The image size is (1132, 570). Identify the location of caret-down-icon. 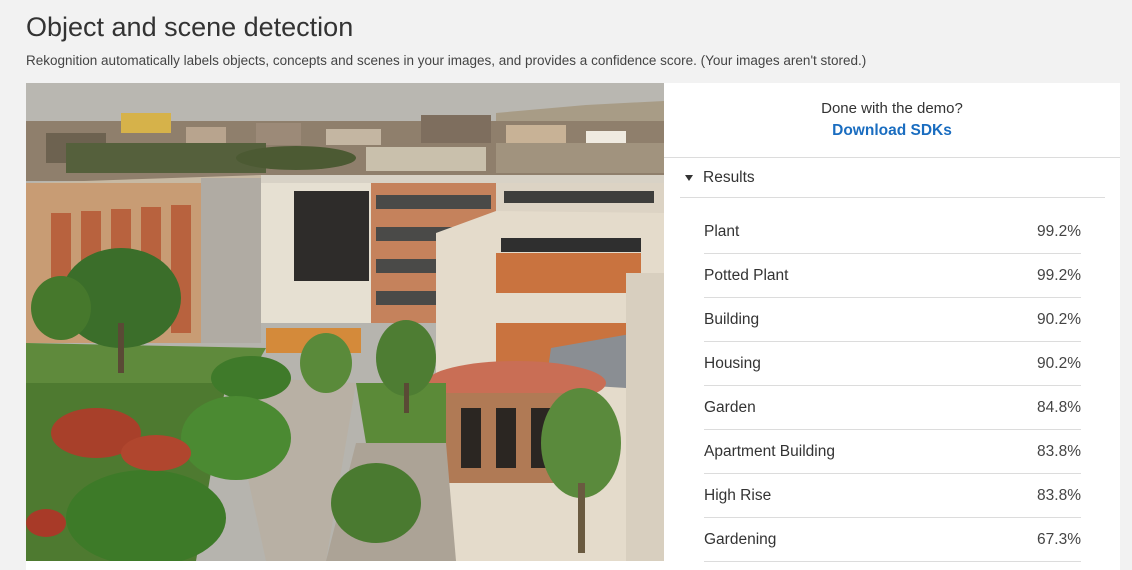
(689, 177).